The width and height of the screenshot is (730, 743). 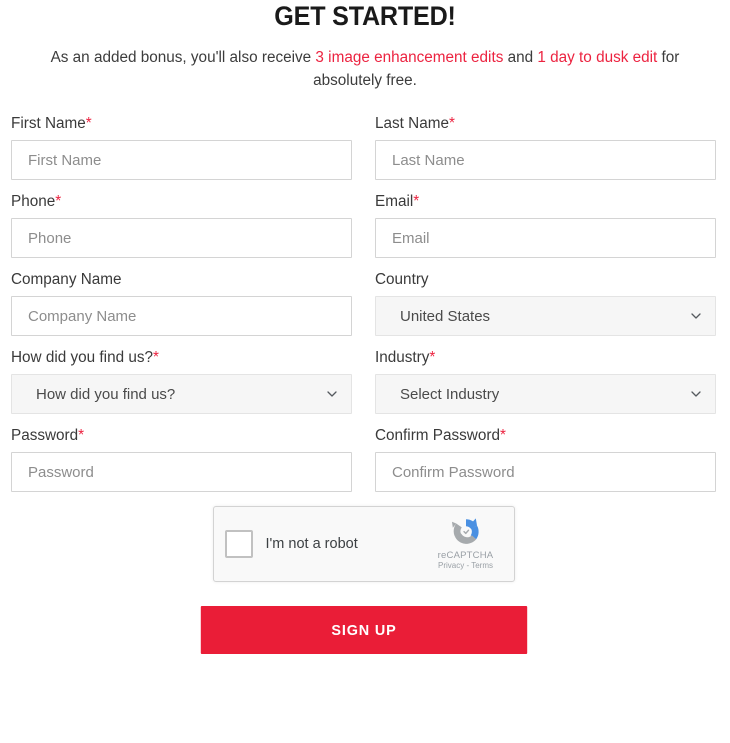 I want to click on country-select: United States, so click(x=545, y=316).